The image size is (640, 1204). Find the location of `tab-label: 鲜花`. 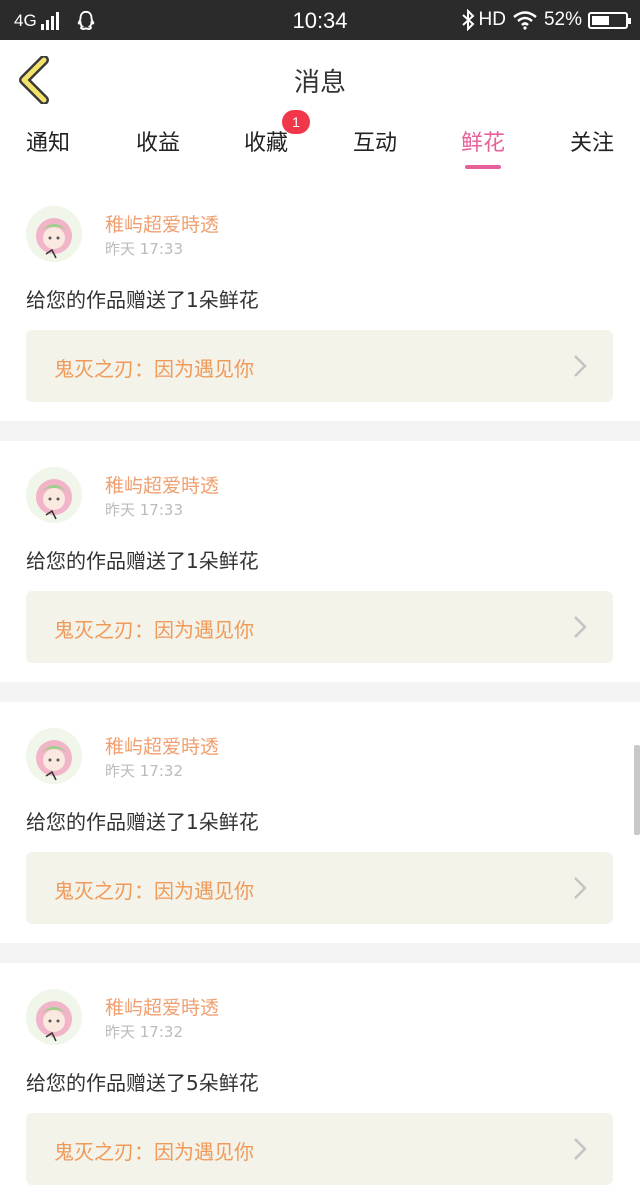

tab-label: 鲜花 is located at coordinates (482, 143).